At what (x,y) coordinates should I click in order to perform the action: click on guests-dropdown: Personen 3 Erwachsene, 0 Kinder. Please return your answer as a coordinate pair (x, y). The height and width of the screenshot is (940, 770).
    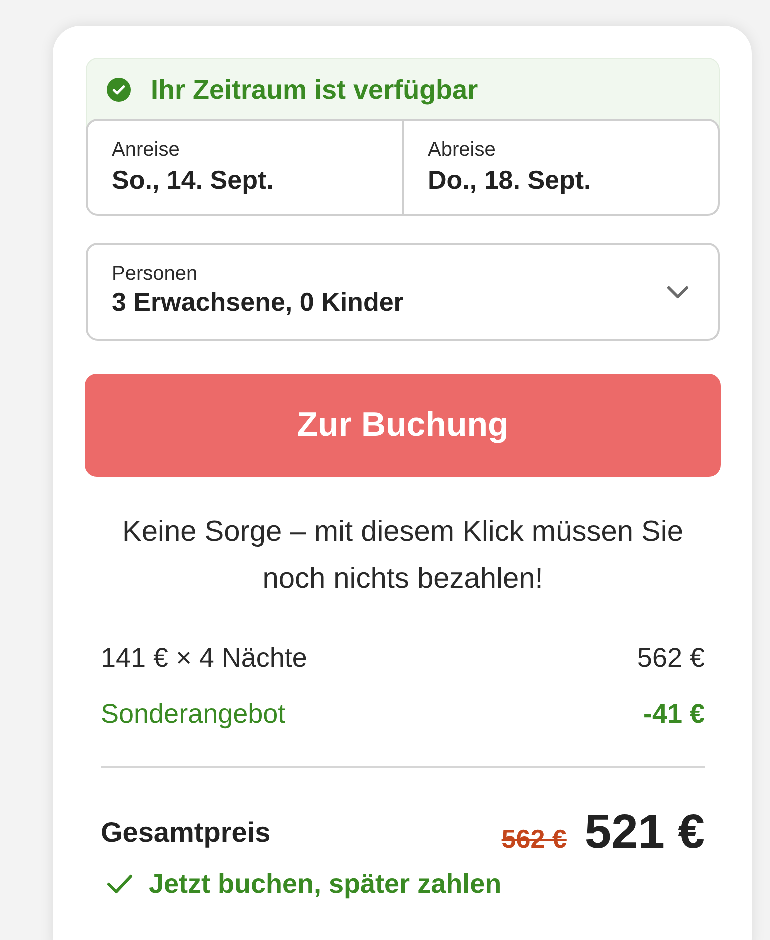
    Looking at the image, I should click on (403, 292).